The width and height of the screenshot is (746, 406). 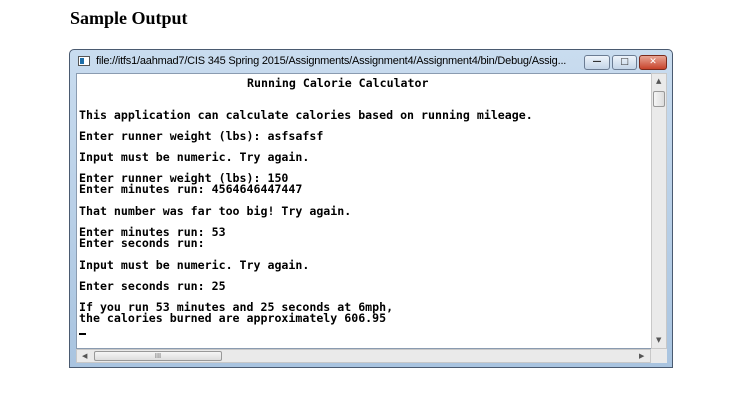 What do you see at coordinates (363, 356) in the screenshot?
I see `horizontal-scrollbar: ◀ III ▶` at bounding box center [363, 356].